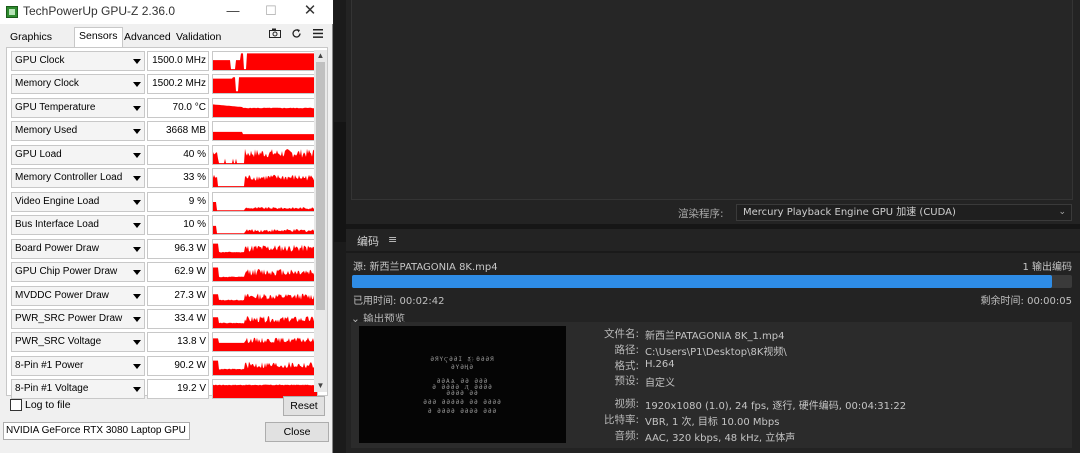 The height and width of the screenshot is (453, 1080). I want to click on sensors-scrollbar: ▲ ▼, so click(320, 221).